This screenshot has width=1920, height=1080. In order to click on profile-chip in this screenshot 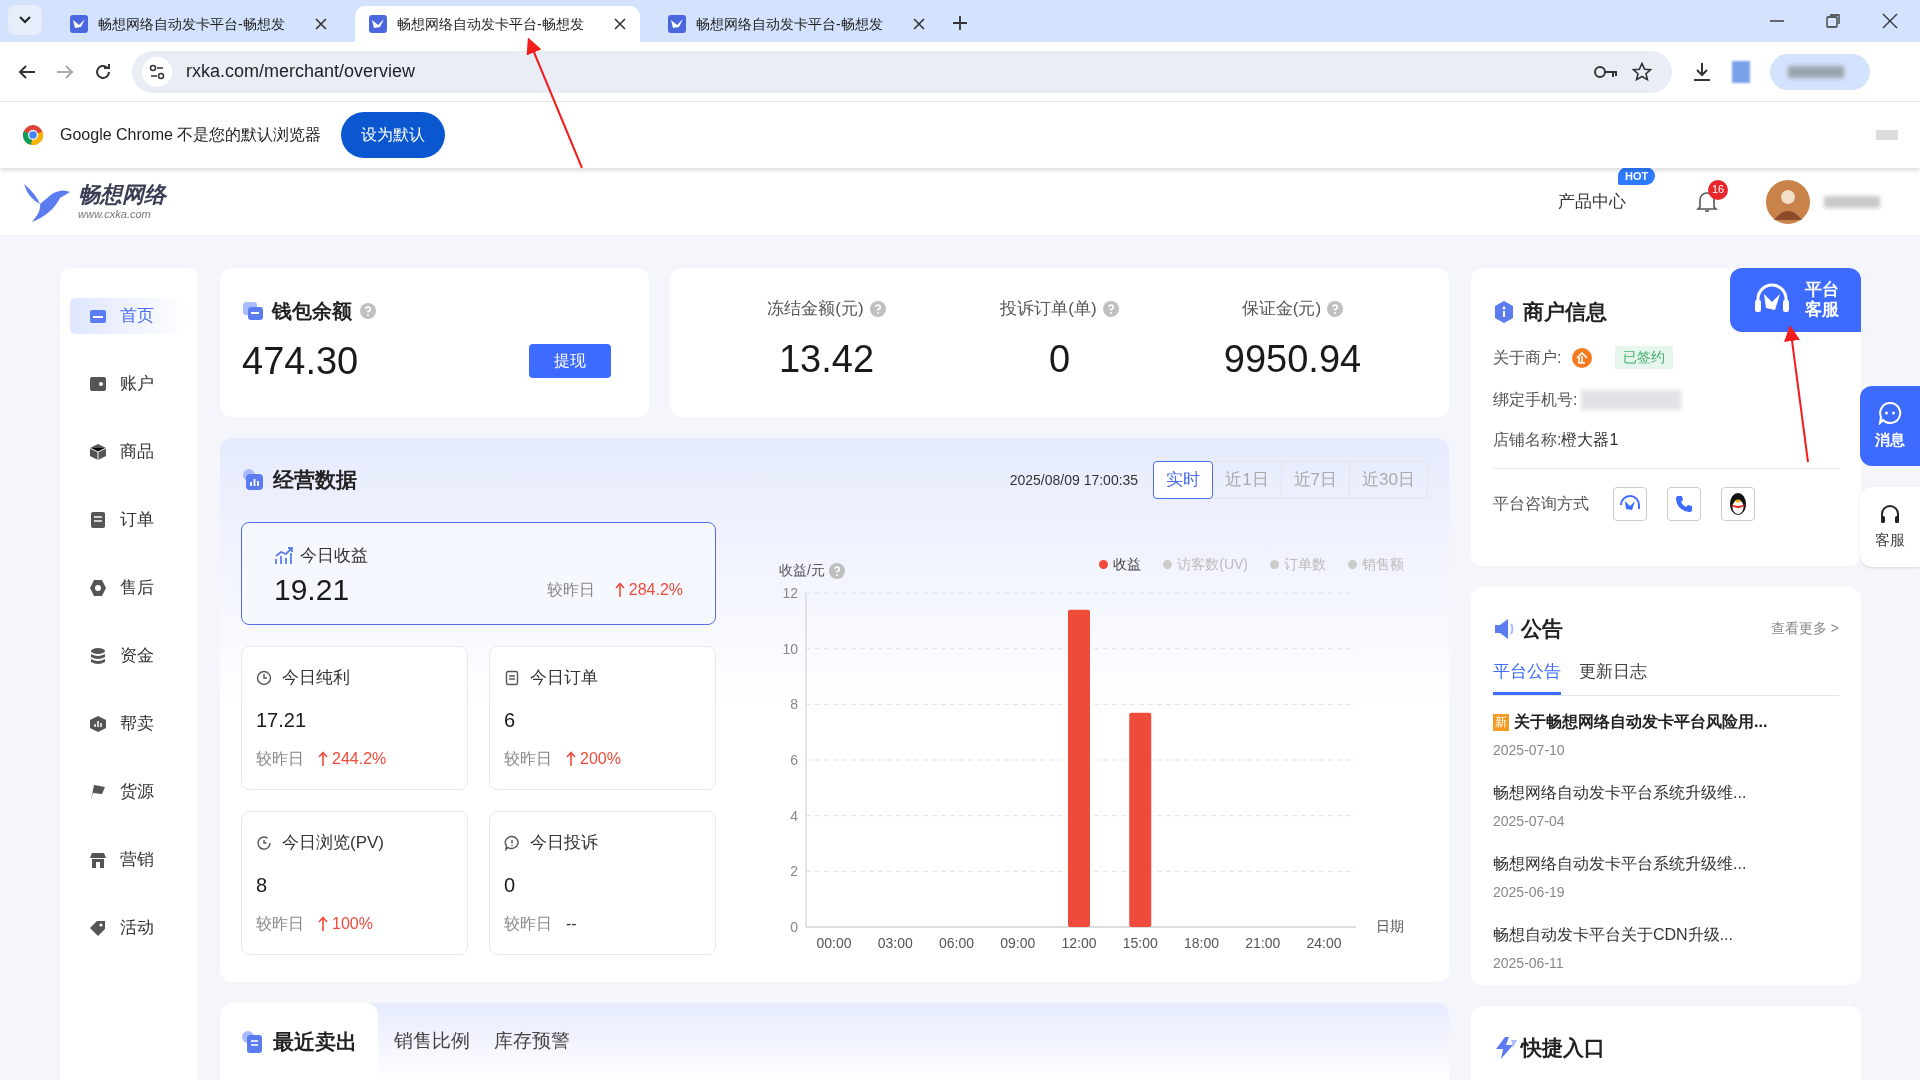, I will do `click(1820, 71)`.